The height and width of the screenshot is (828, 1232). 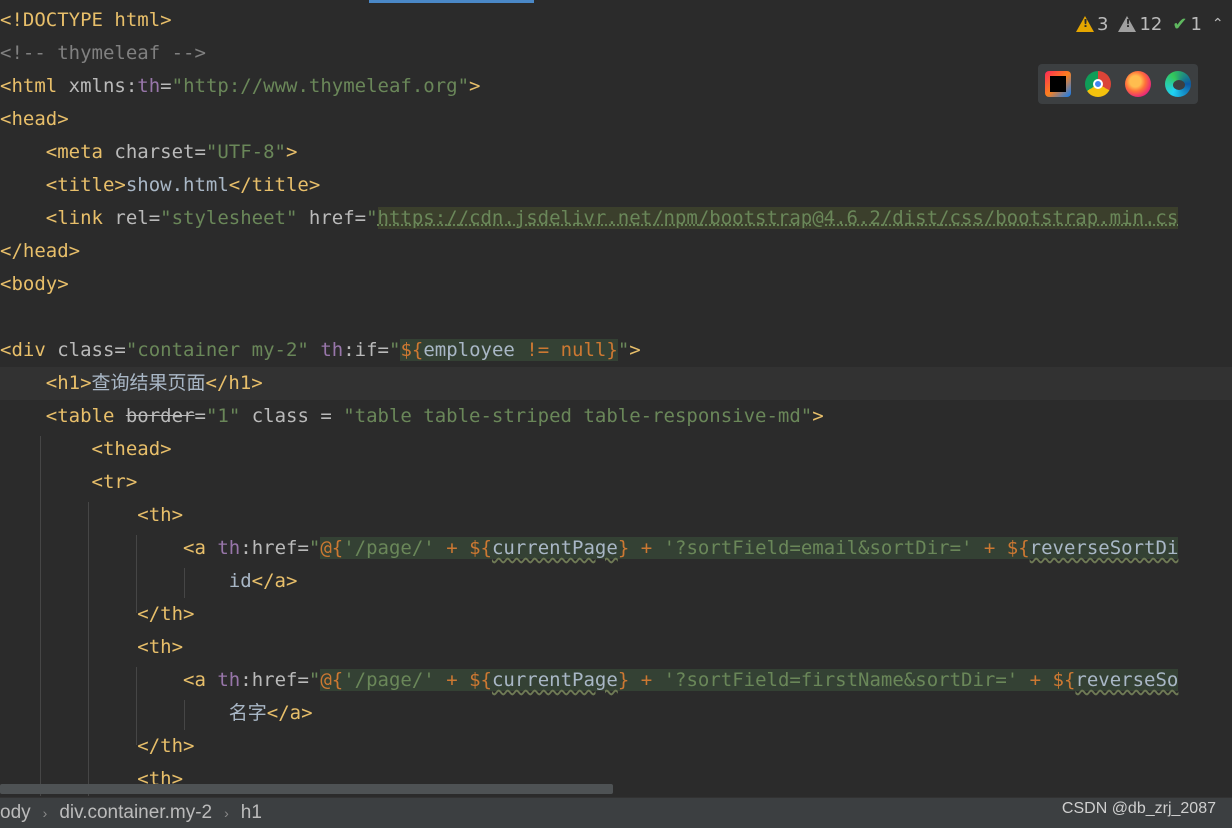 I want to click on code-token: show.html, so click(x=177, y=185).